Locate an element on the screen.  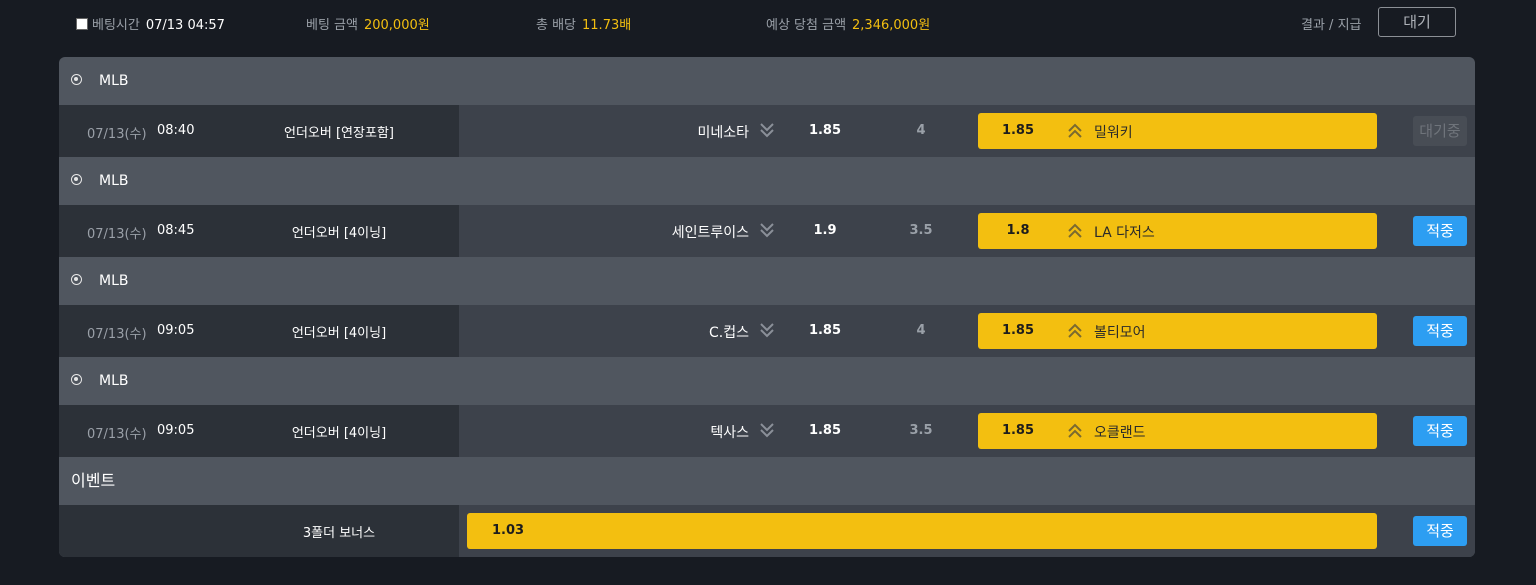
home-odds: 1.9 is located at coordinates (825, 230).